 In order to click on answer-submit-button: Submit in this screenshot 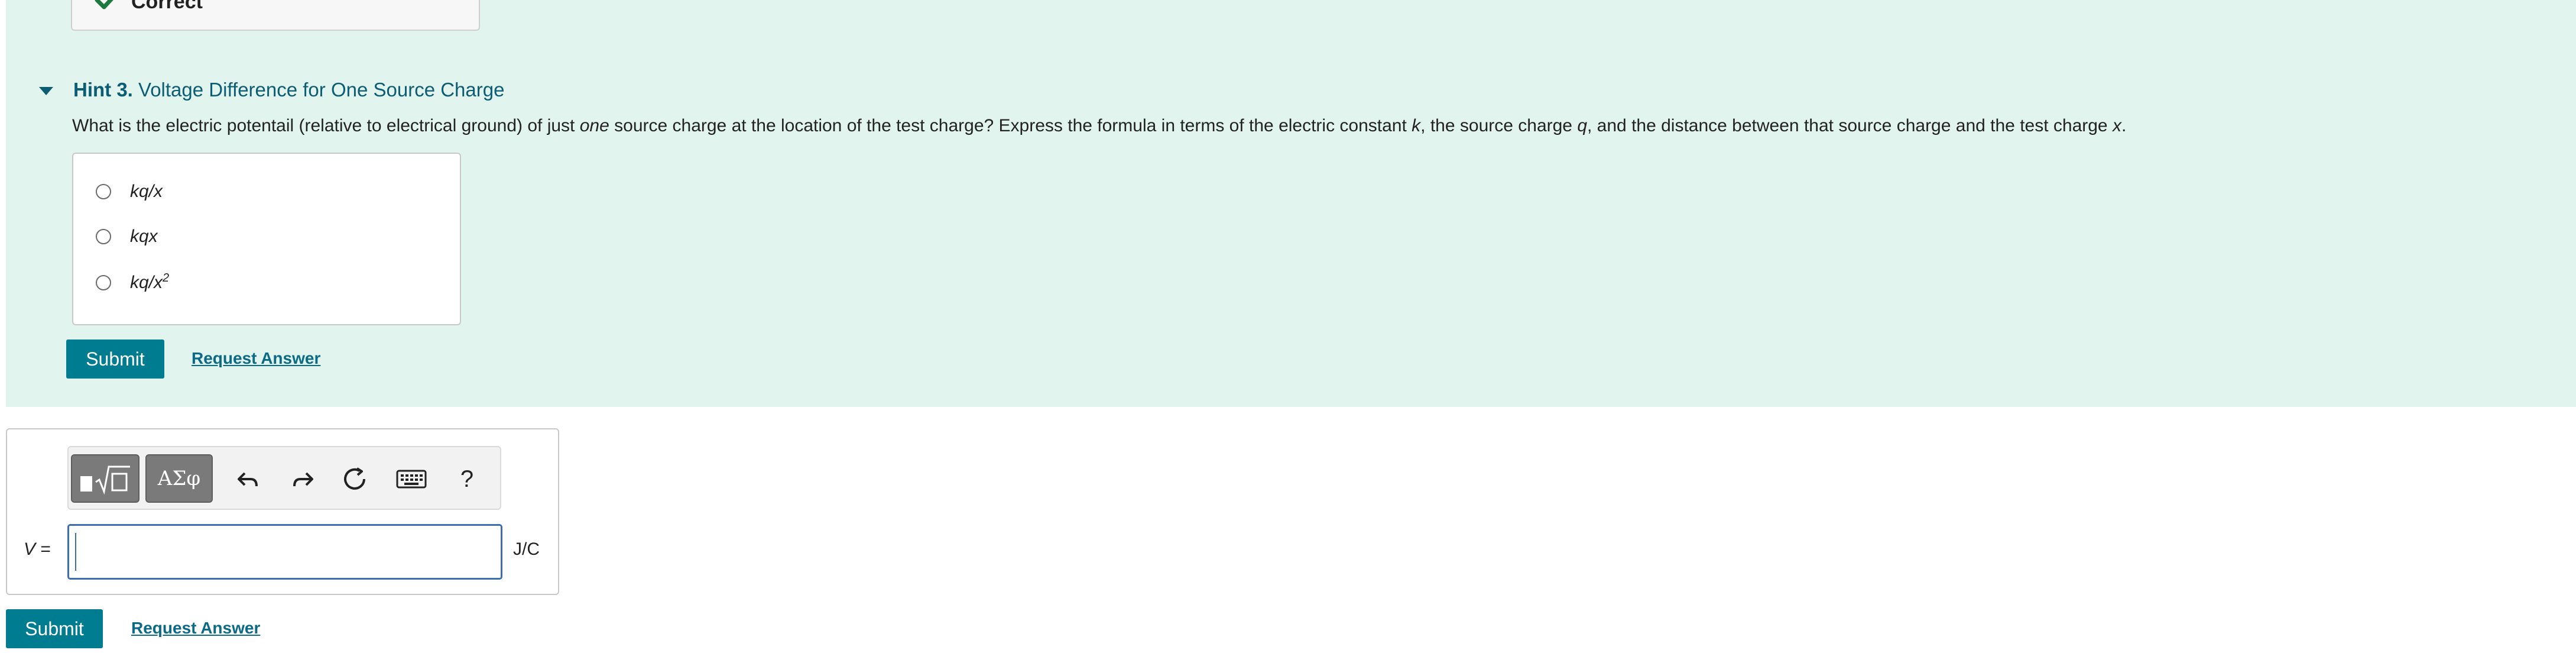, I will do `click(54, 628)`.